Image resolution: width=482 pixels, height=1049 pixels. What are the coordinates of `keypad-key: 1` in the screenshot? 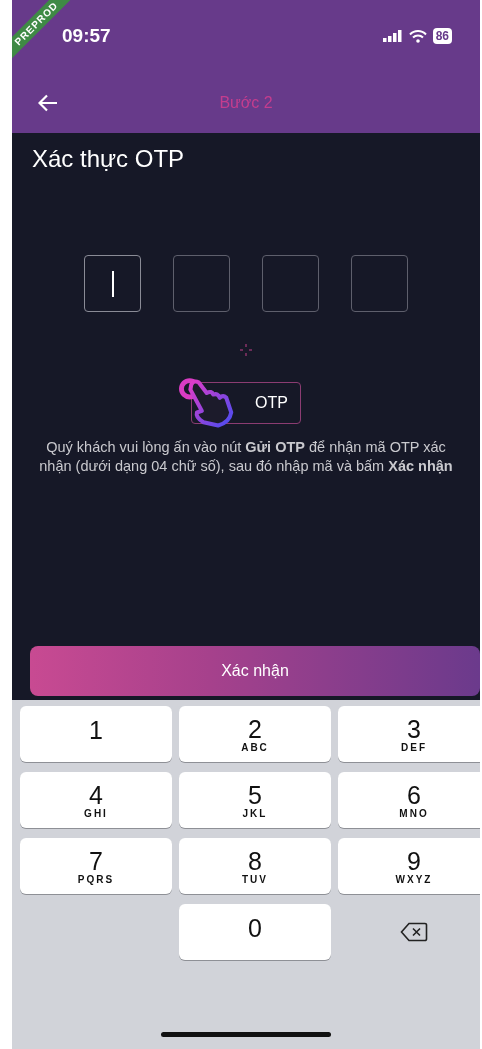 It's located at (96, 734).